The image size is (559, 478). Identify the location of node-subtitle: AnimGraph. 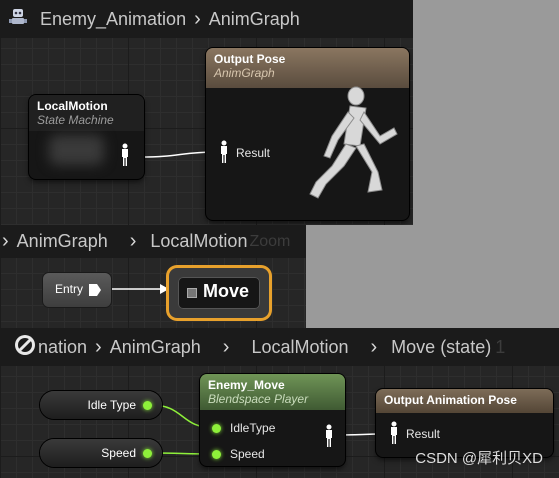
(244, 73).